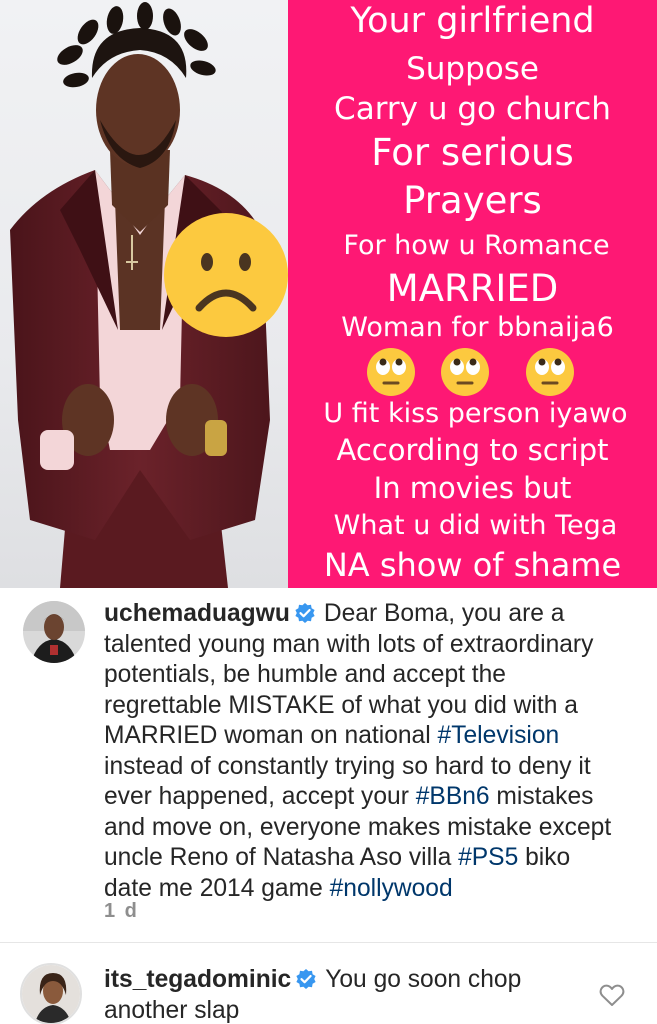 This screenshot has height=1024, width=657. What do you see at coordinates (472, 288) in the screenshot?
I see `poster-line: MARRIED` at bounding box center [472, 288].